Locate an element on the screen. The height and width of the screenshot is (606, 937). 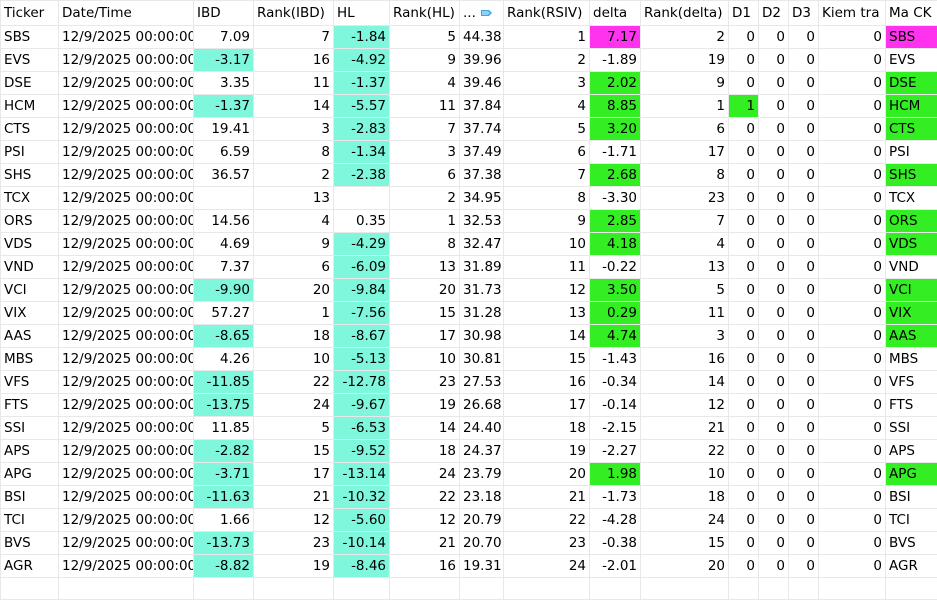
cell-d1: 1 is located at coordinates (743, 106).